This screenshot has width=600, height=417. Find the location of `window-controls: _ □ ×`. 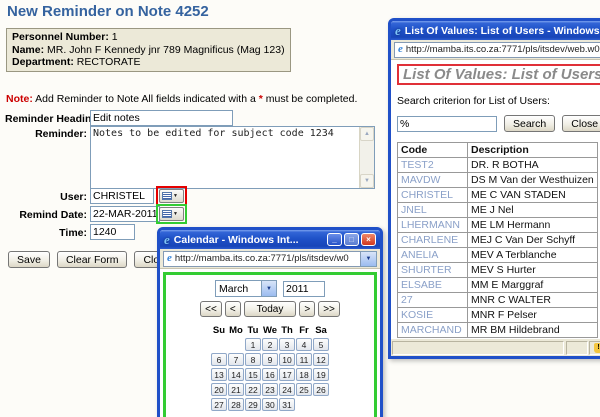

window-controls: _ □ × is located at coordinates (351, 239).